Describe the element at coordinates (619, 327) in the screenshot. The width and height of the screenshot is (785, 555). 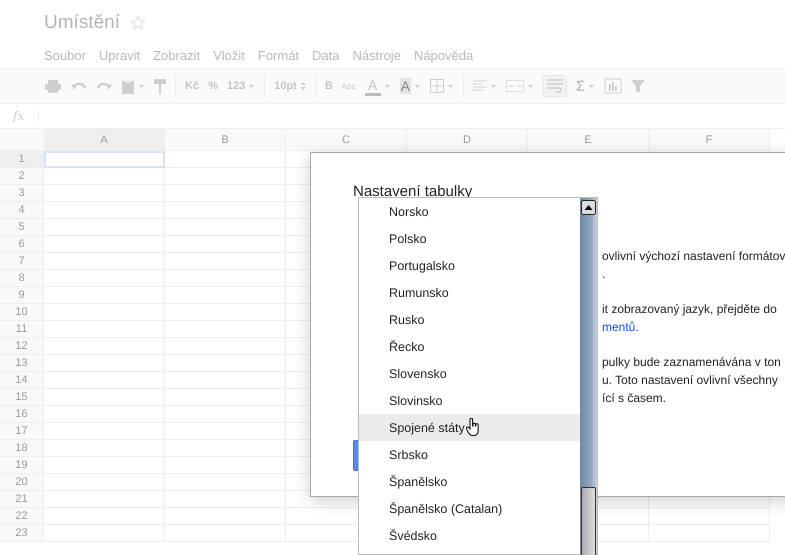
I see `help-link: mentů` at that location.